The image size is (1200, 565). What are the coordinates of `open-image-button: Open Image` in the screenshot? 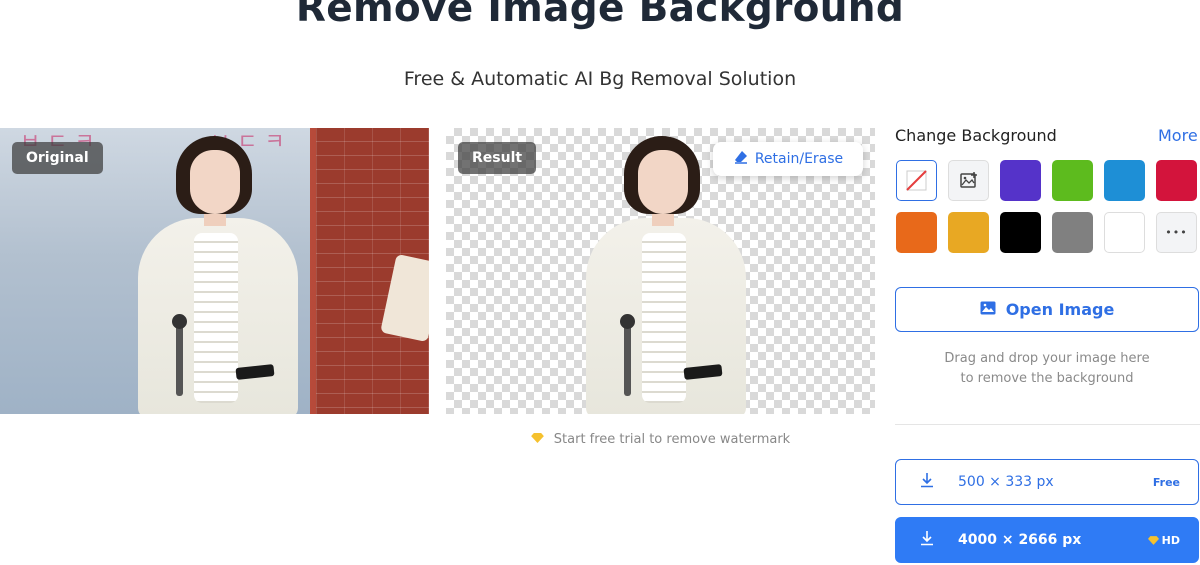 It's located at (1047, 309).